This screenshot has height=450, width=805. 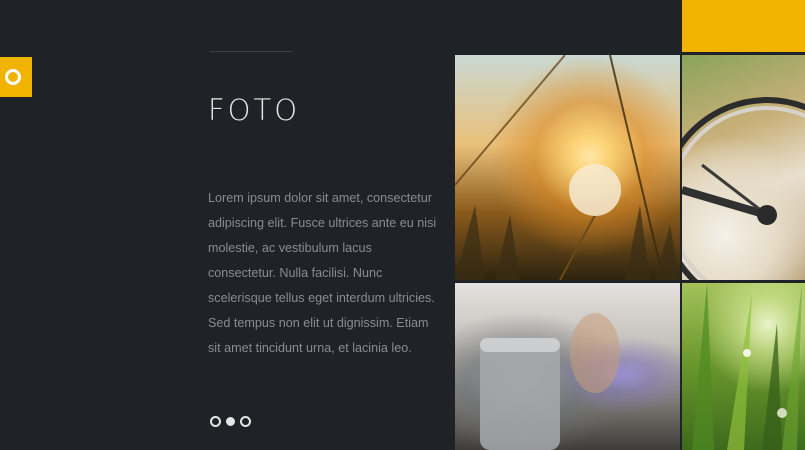 I want to click on photo-grass, so click(x=743, y=366).